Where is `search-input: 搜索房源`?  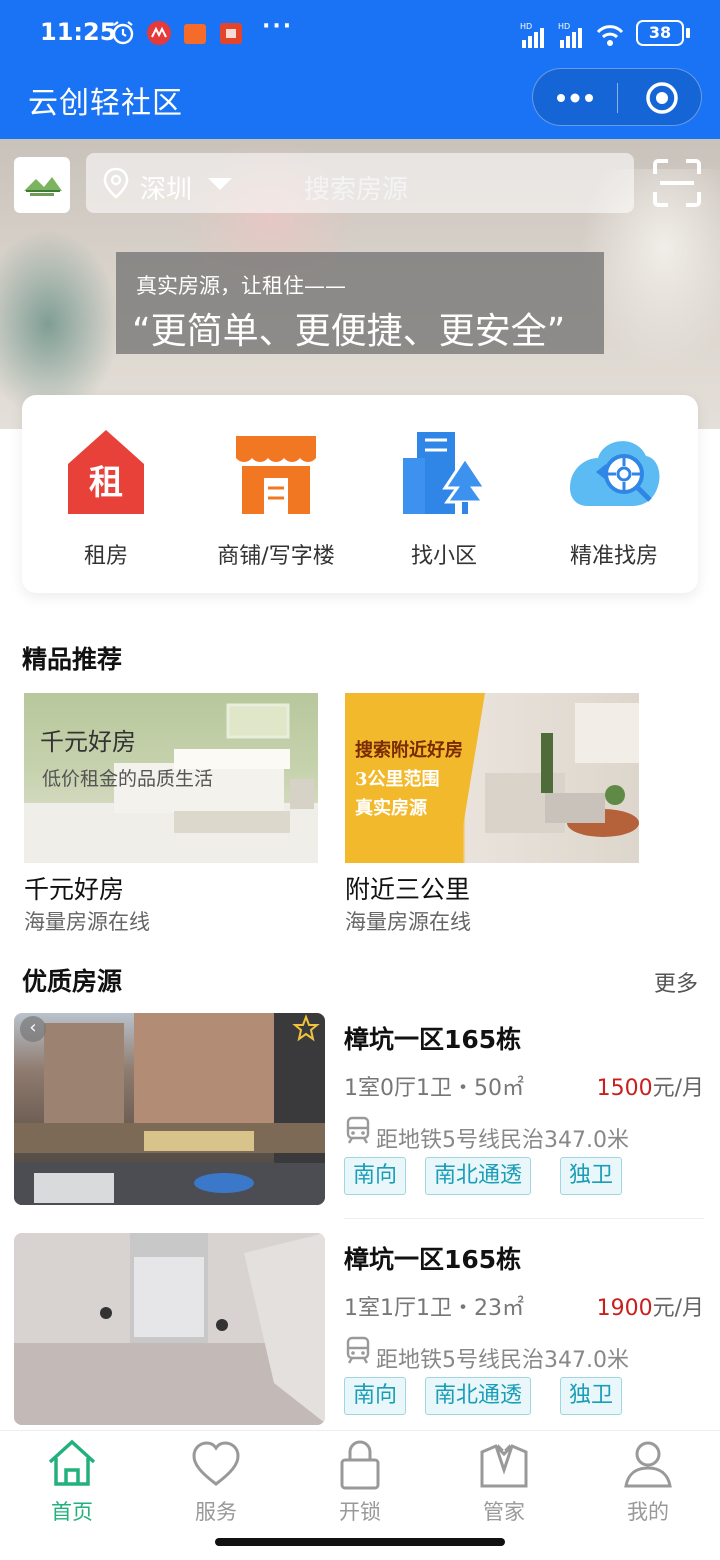
search-input: 搜索房源 is located at coordinates (356, 187).